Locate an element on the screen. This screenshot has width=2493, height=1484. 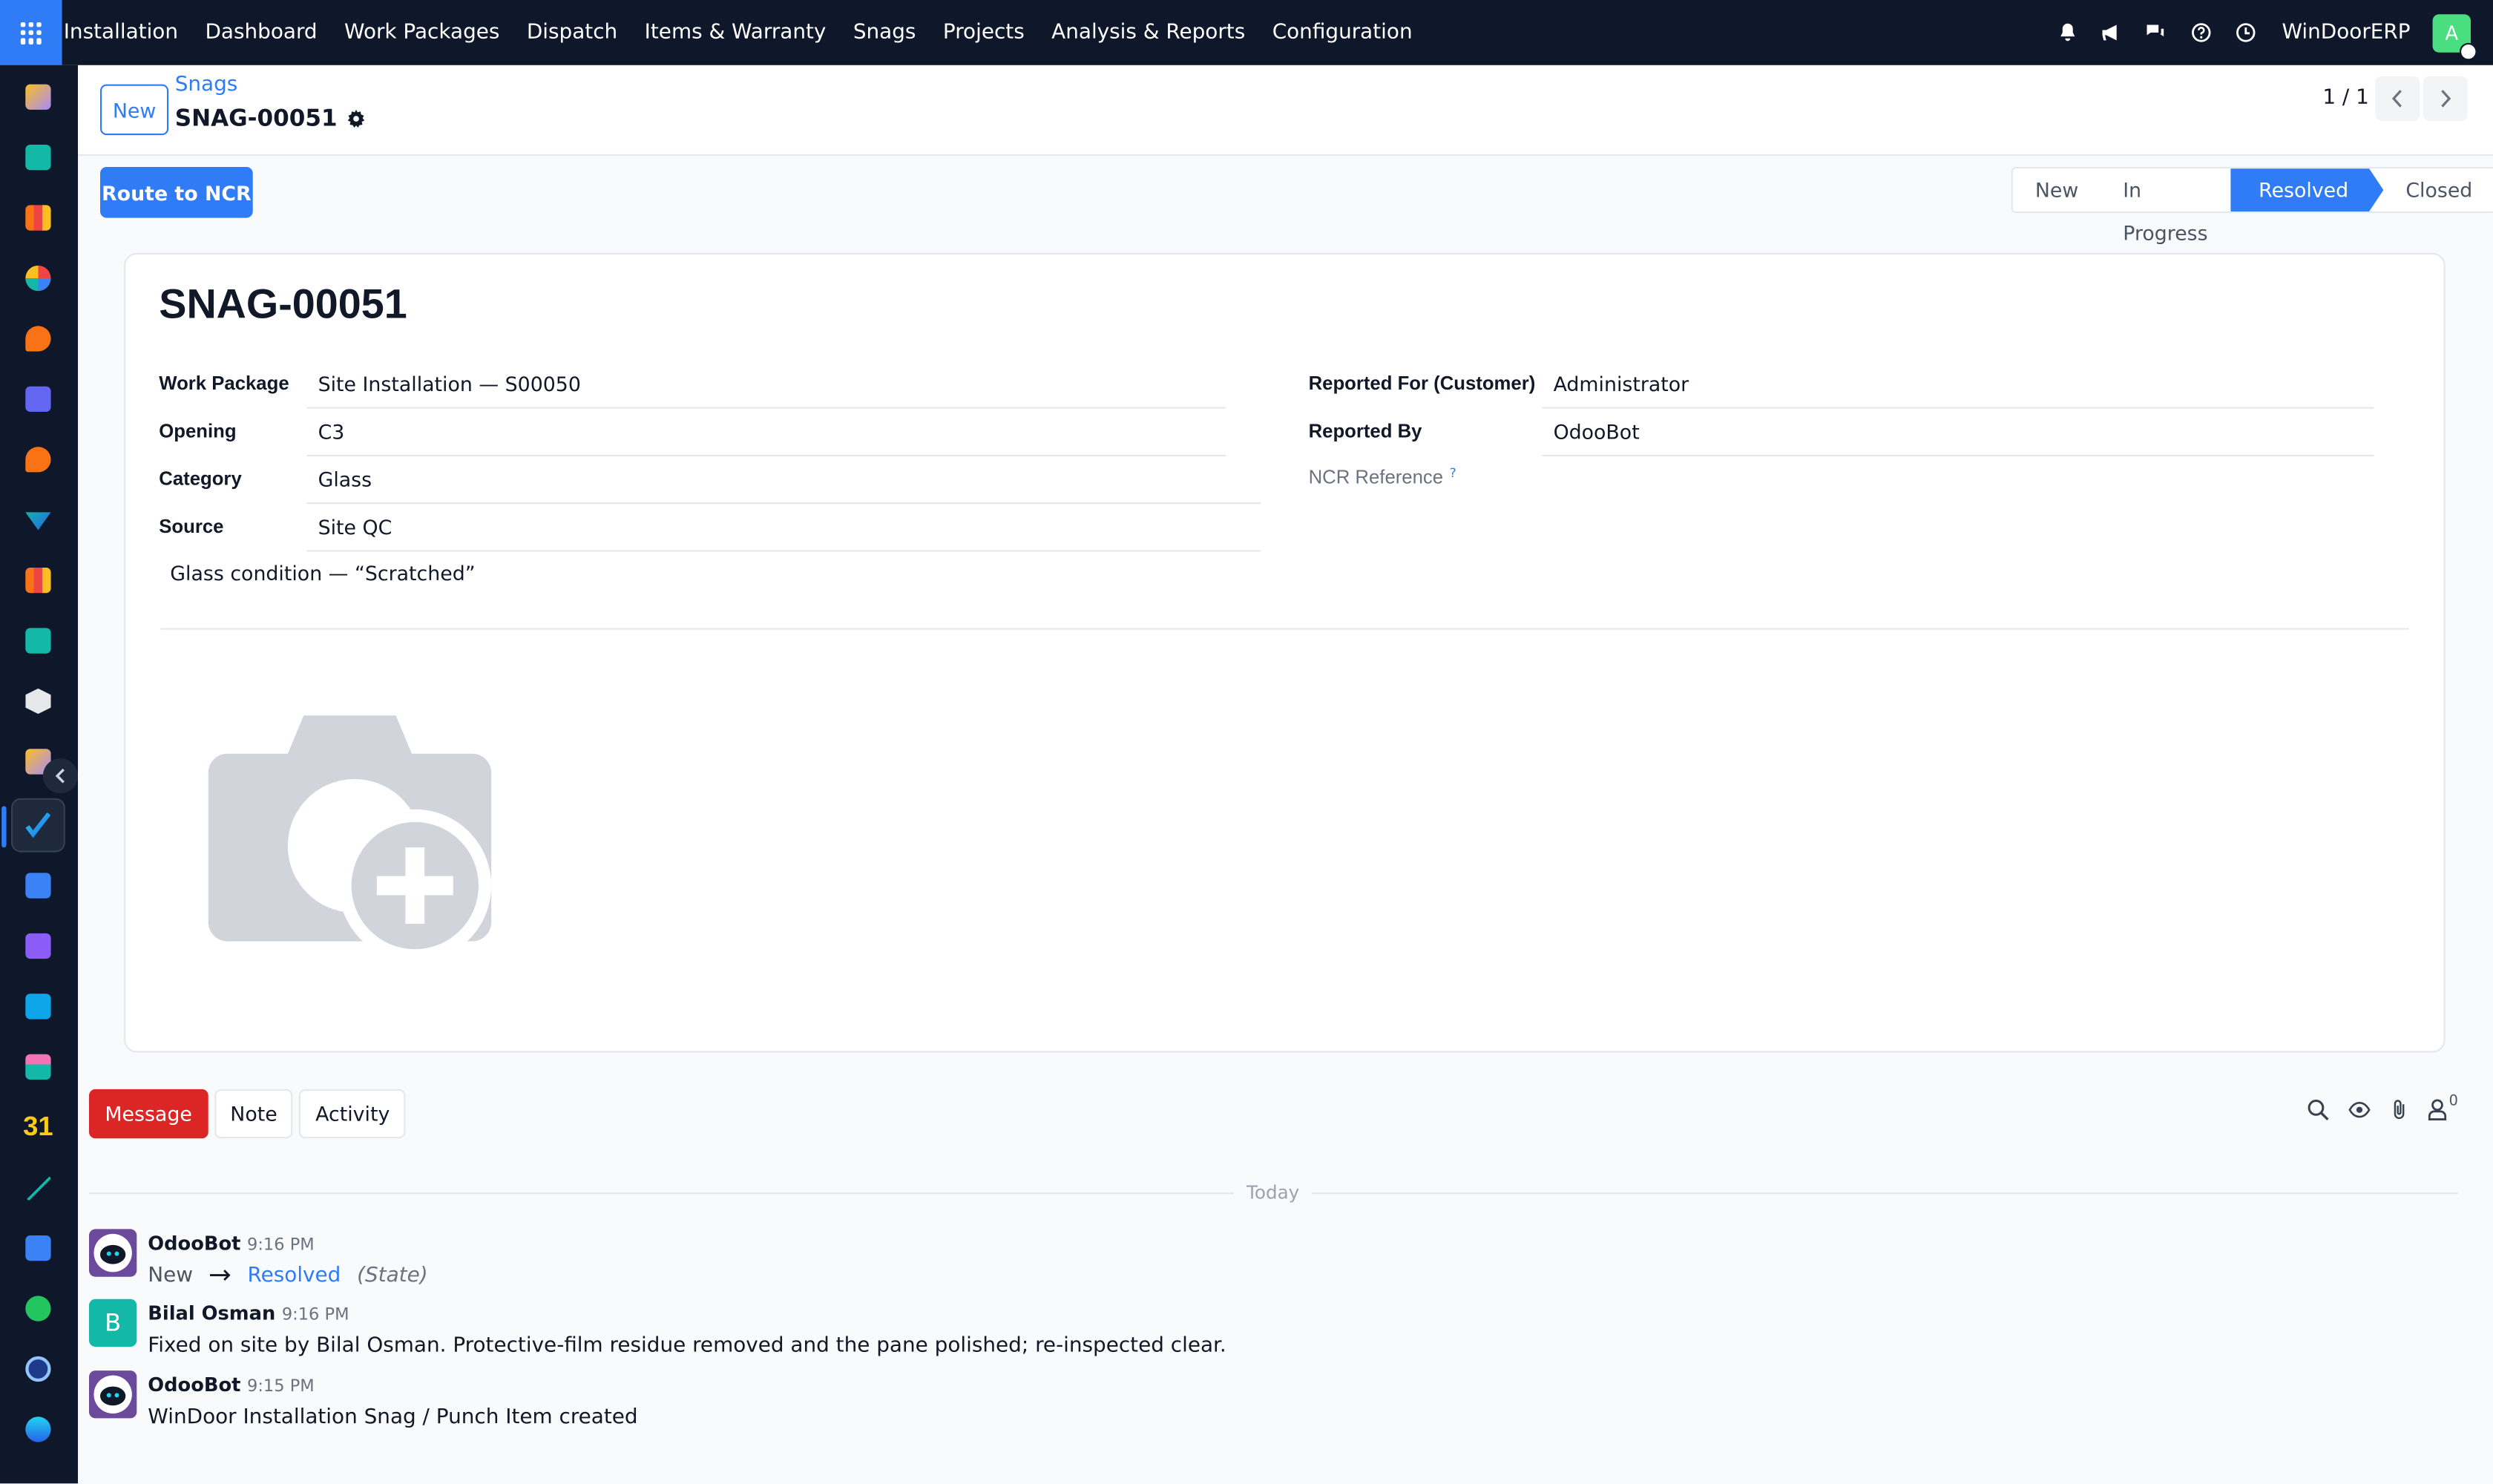
image-upload-placeholder is located at coordinates (350, 839).